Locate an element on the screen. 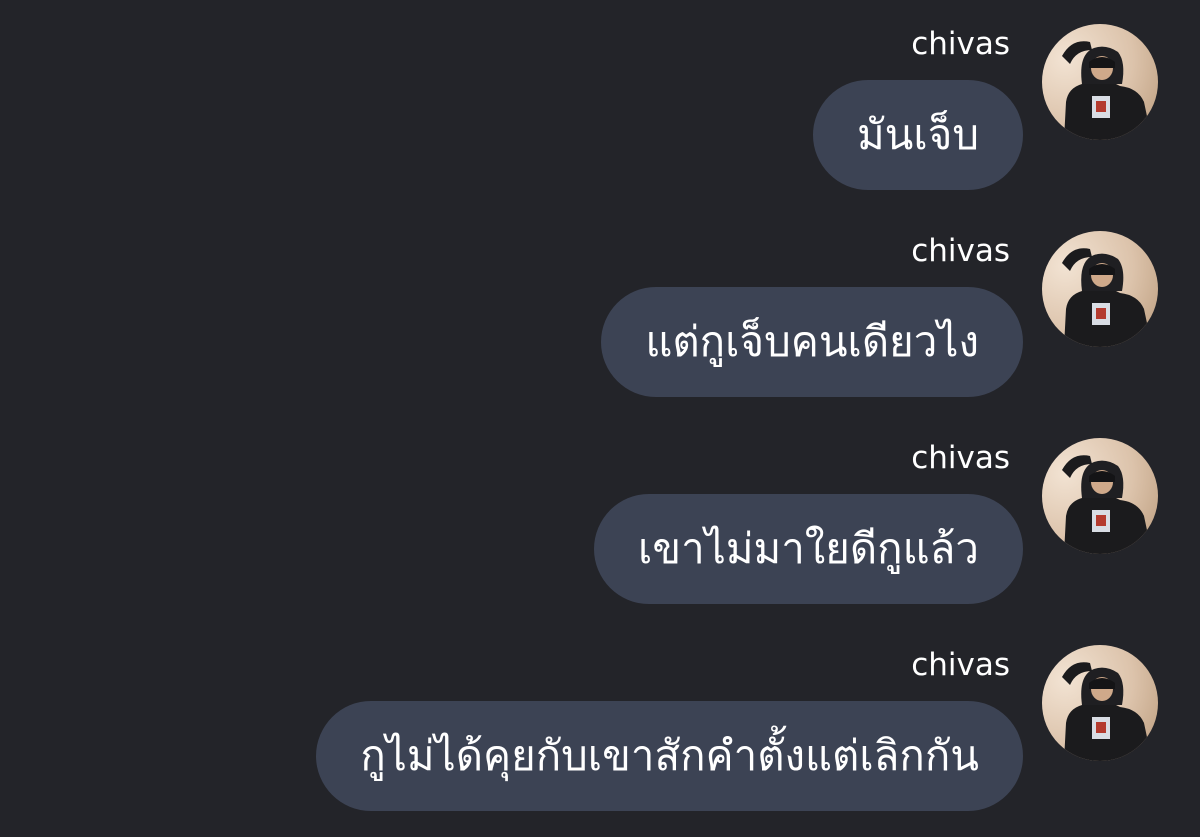  message-bubble: เขาไม่มาใยดีกูแล้ว is located at coordinates (808, 549).